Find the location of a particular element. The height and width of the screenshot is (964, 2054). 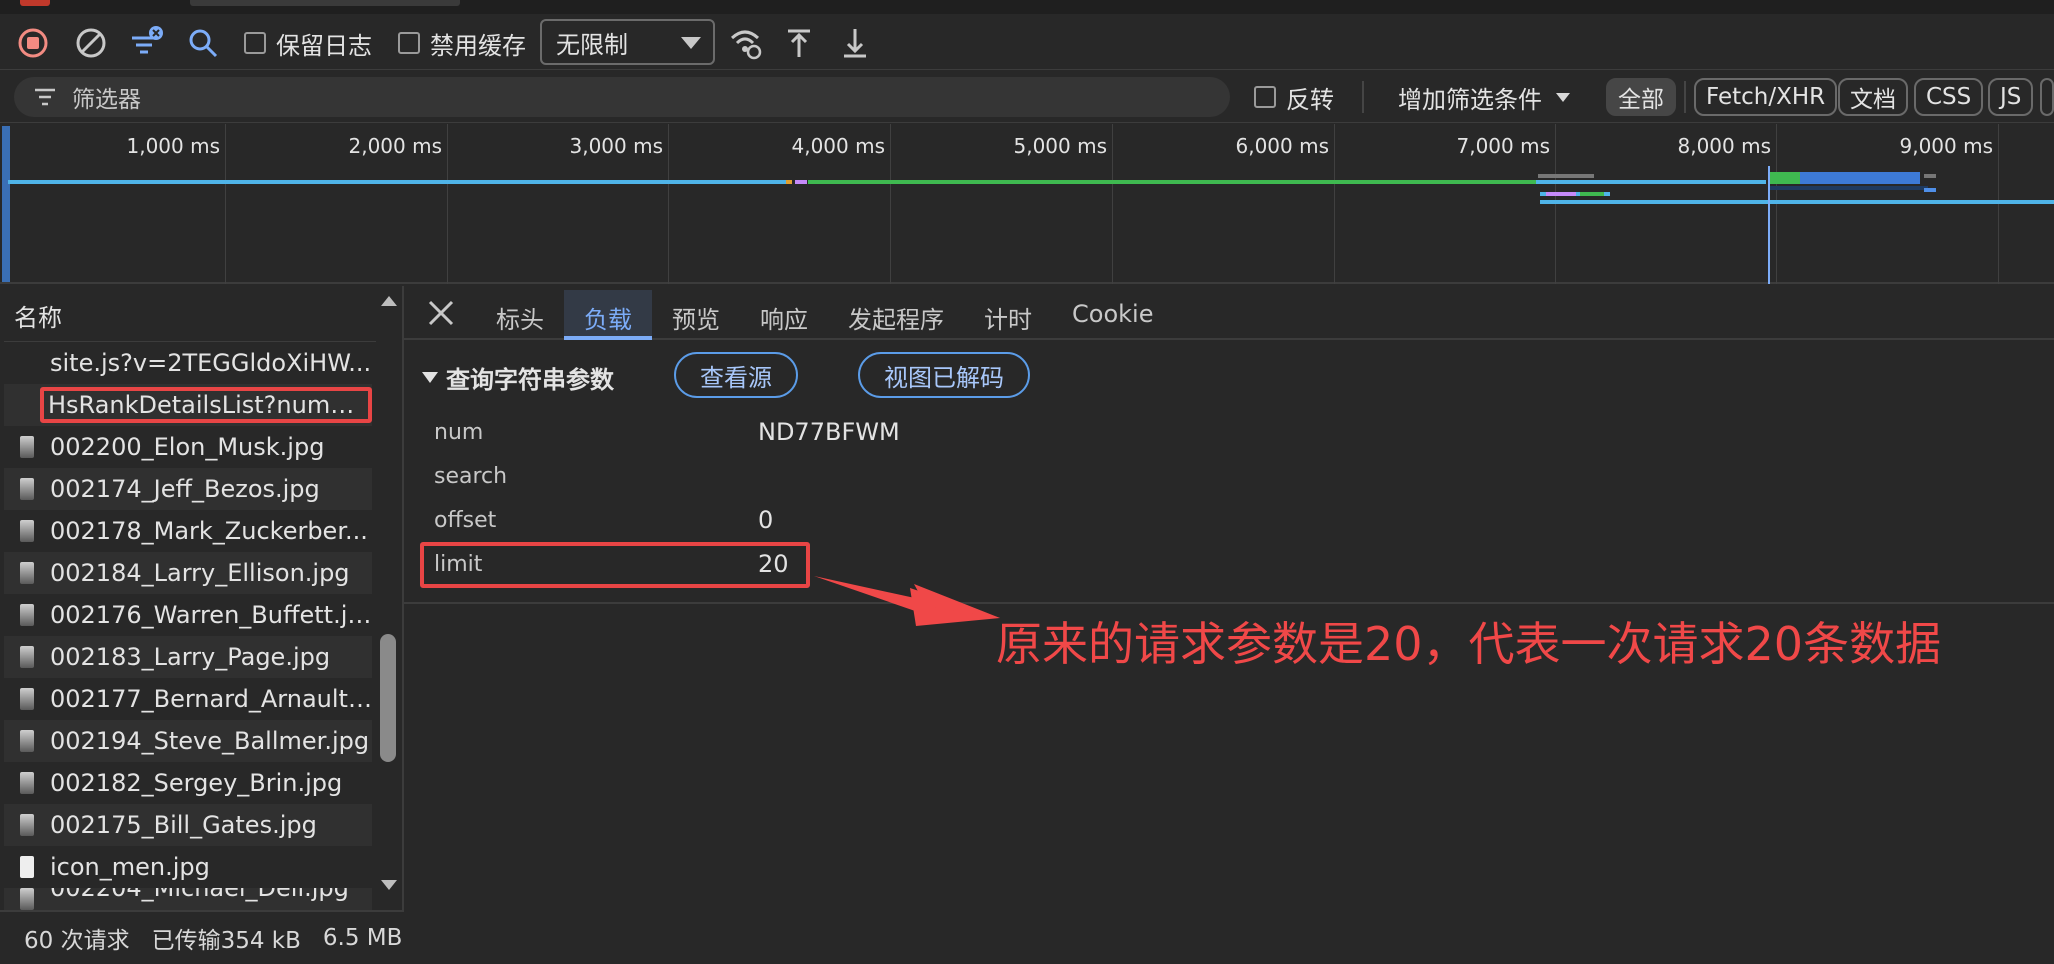

clear-icon is located at coordinates (91, 43).